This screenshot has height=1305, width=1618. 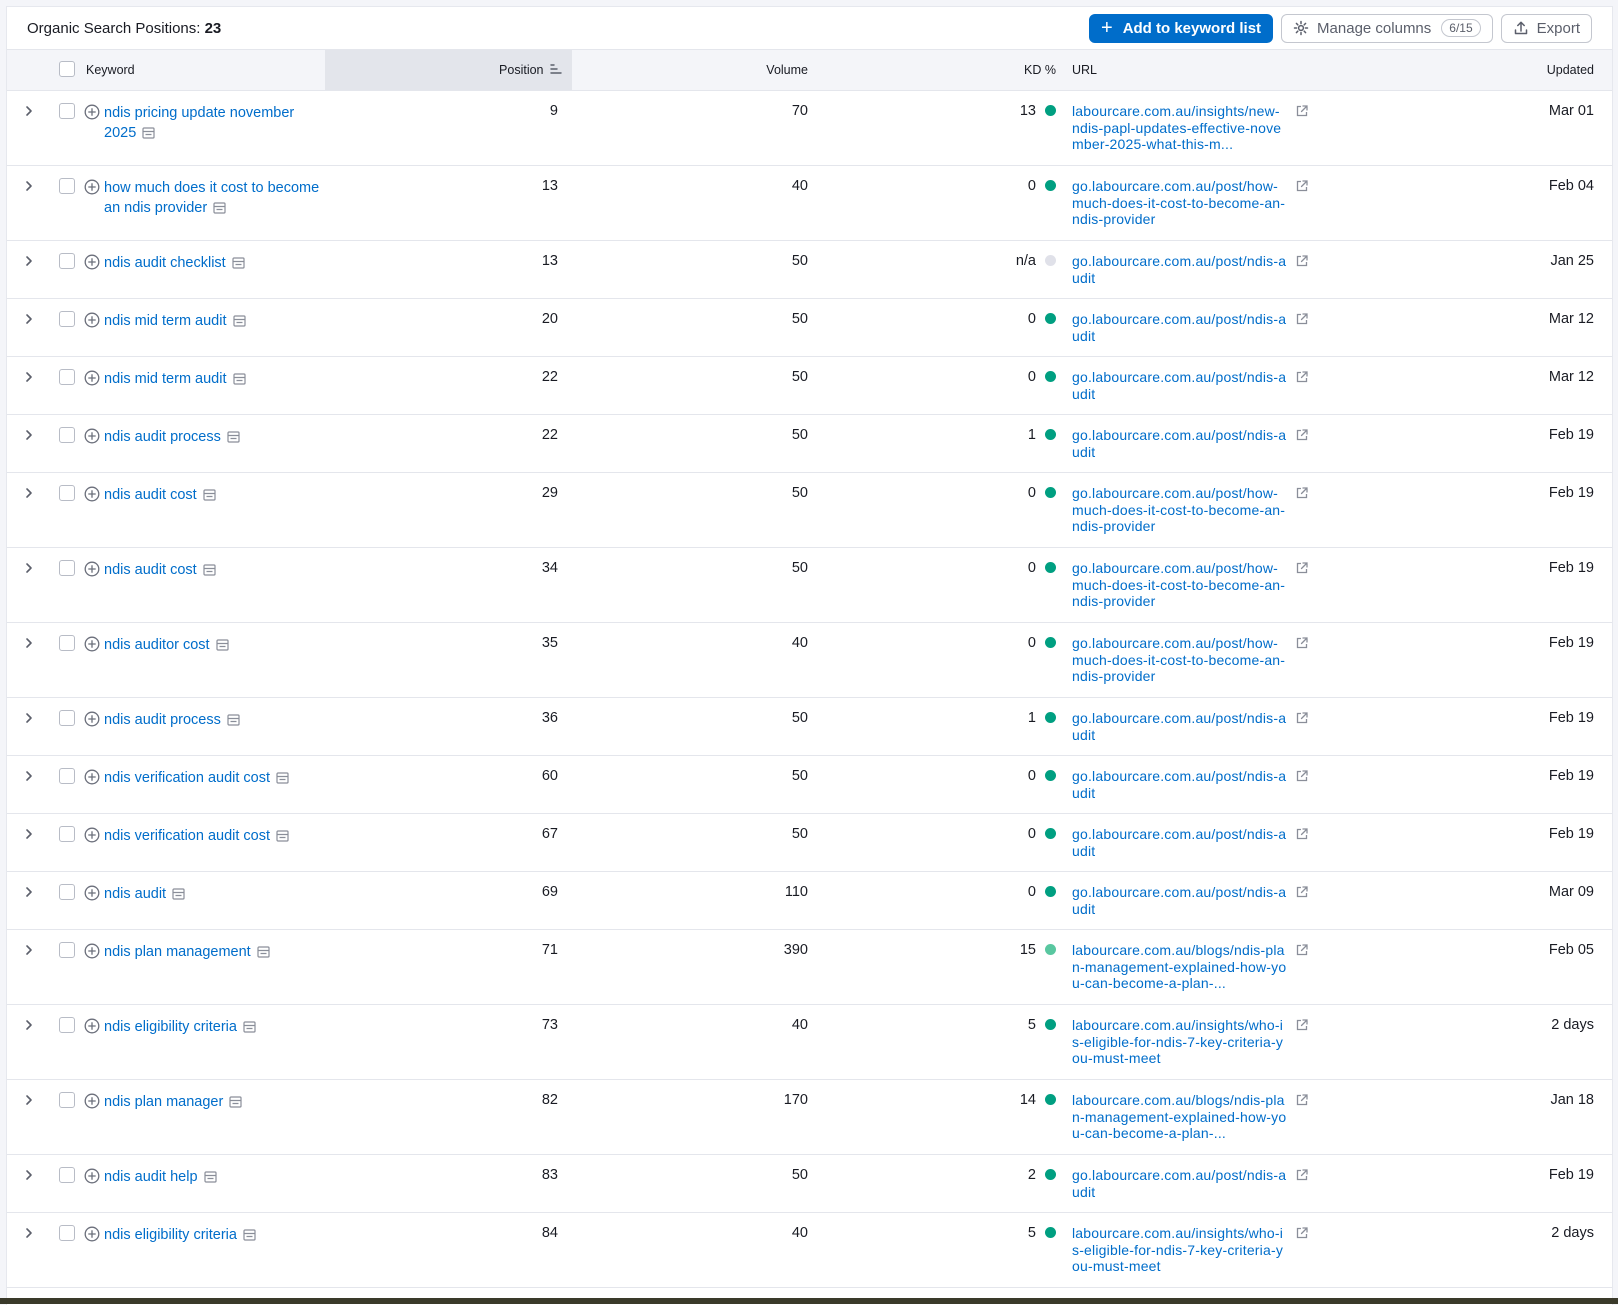 I want to click on keyword-link: ndis audit help, so click(x=160, y=1177).